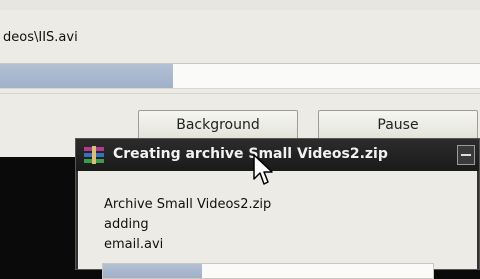 Image resolution: width=480 pixels, height=279 pixels. I want to click on background-dialog-top-strip, so click(240, 5).